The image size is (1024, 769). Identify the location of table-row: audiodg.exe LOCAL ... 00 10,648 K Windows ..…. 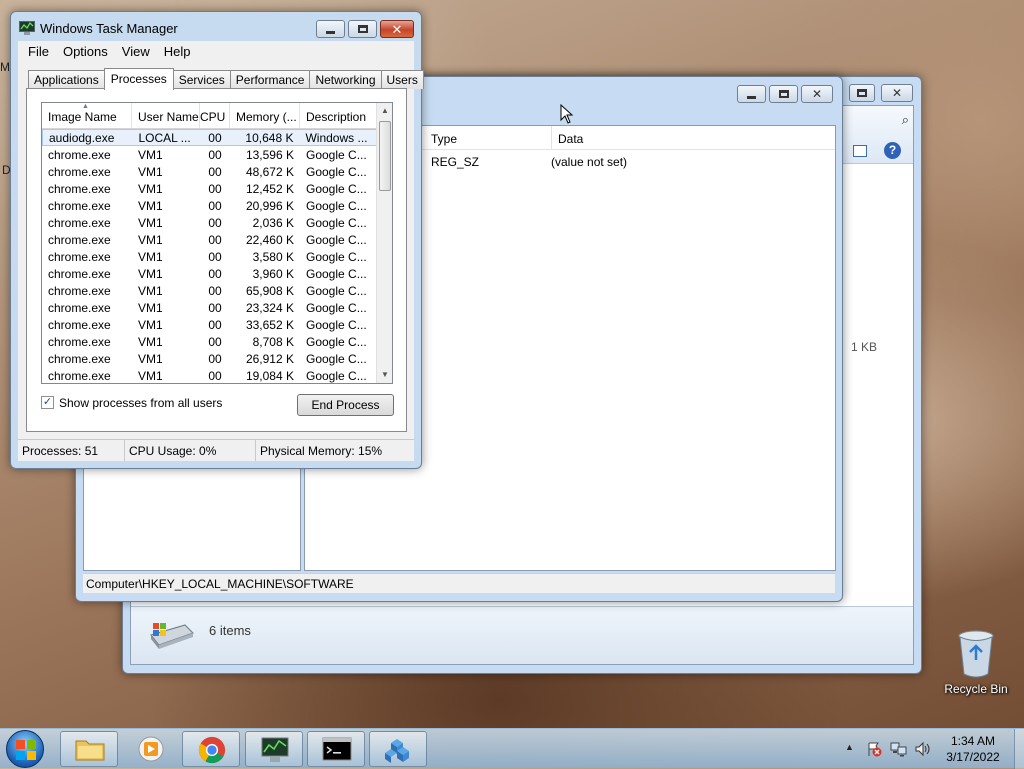
(210, 137).